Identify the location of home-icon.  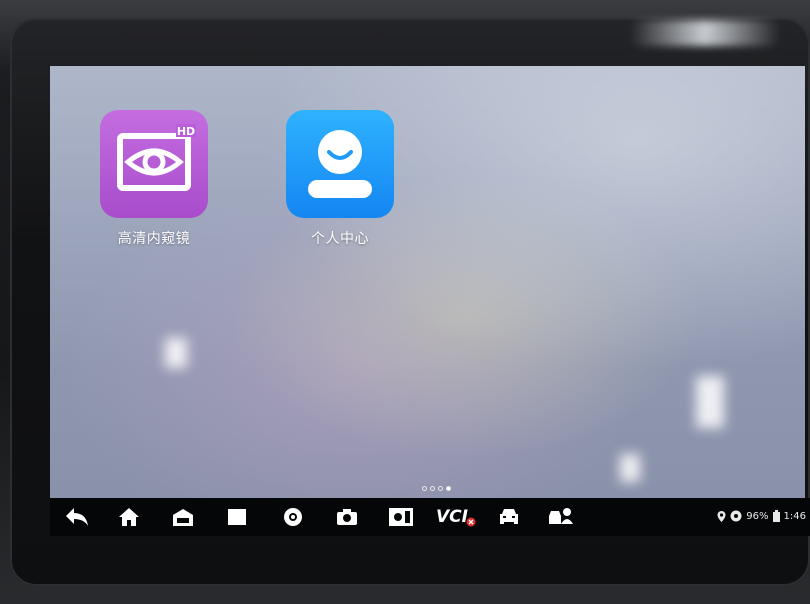
(129, 517).